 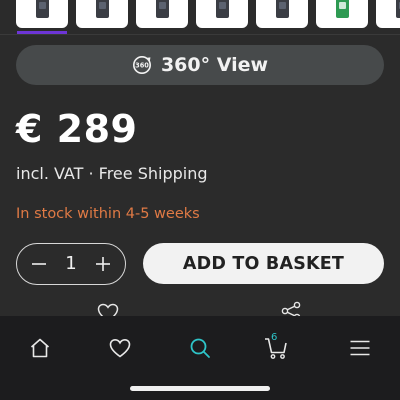 I want to click on thumbnail-gallery, so click(x=200, y=17).